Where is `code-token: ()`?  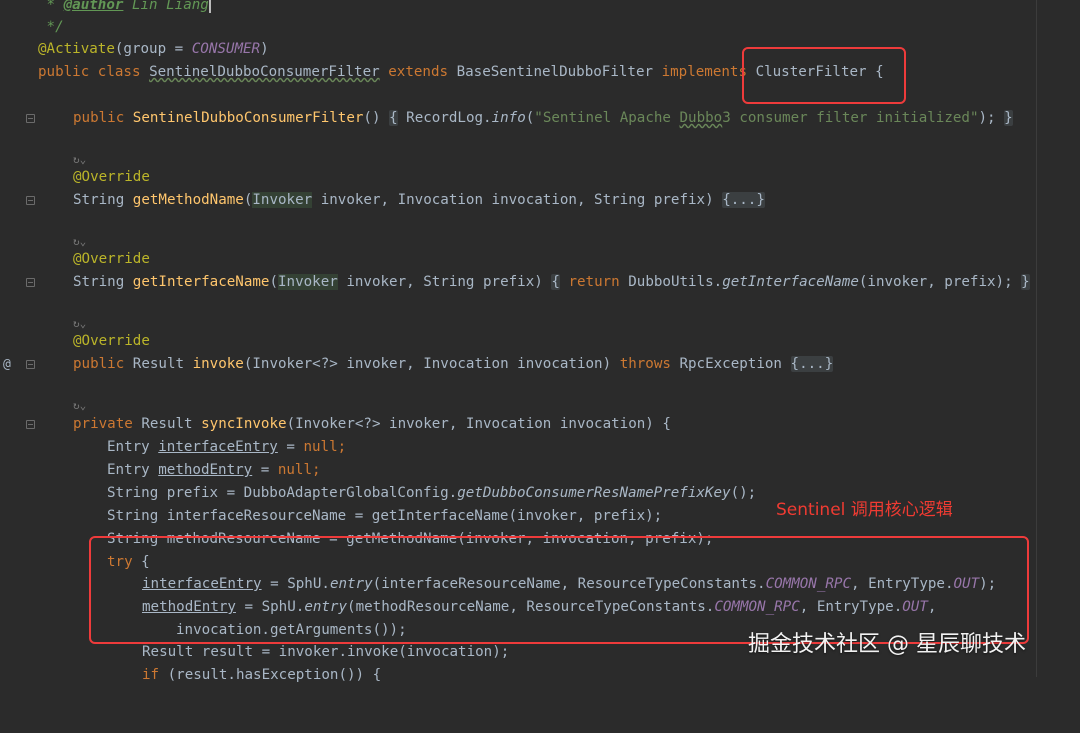
code-token: () is located at coordinates (372, 118).